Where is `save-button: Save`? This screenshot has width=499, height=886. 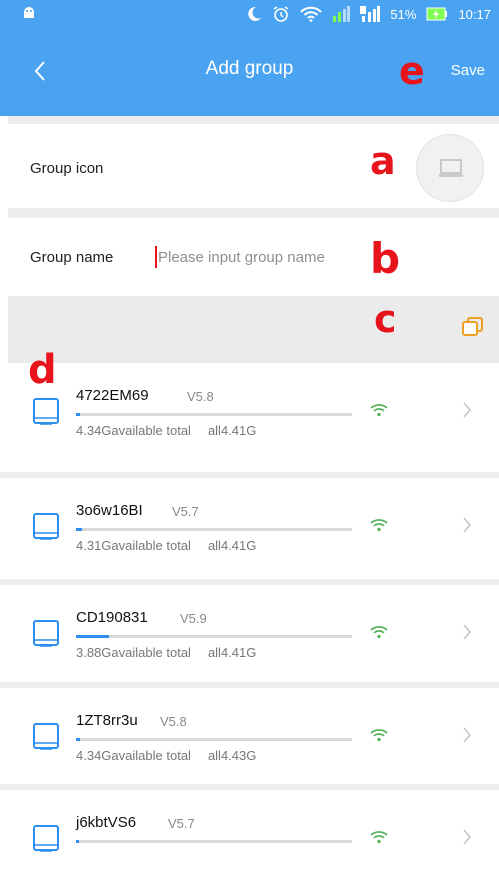
save-button: Save is located at coordinates (468, 70).